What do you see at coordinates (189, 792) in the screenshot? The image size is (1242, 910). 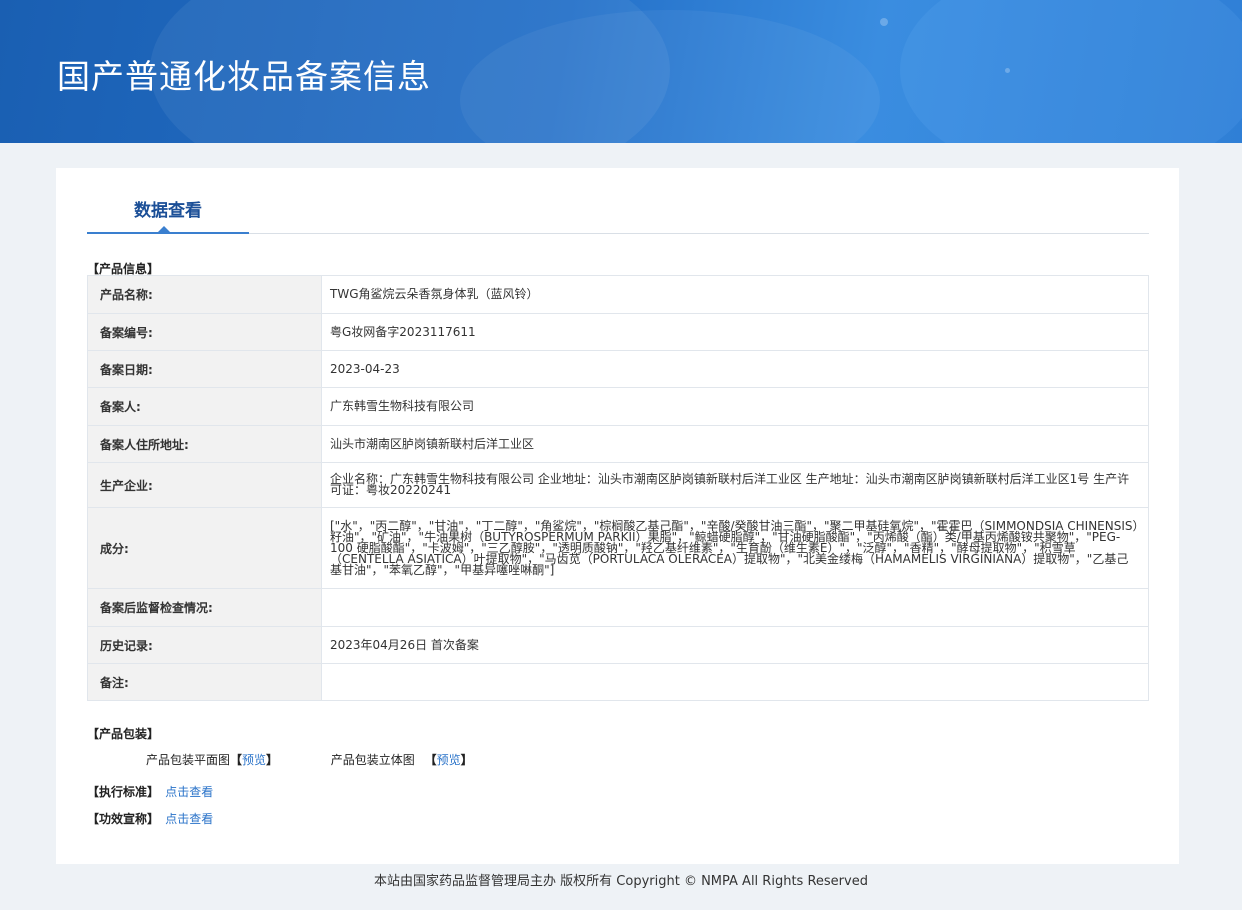 I see `standard-view-link: 点击查看` at bounding box center [189, 792].